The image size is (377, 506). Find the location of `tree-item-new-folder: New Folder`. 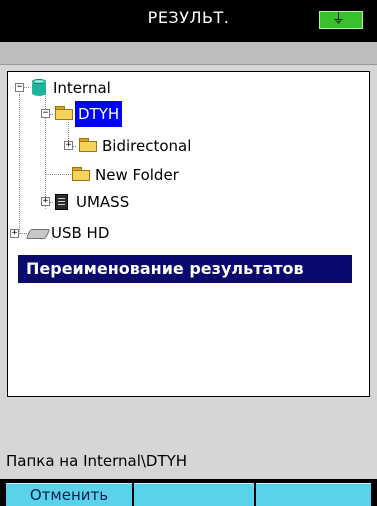

tree-item-new-folder: New Folder is located at coordinates (137, 175).